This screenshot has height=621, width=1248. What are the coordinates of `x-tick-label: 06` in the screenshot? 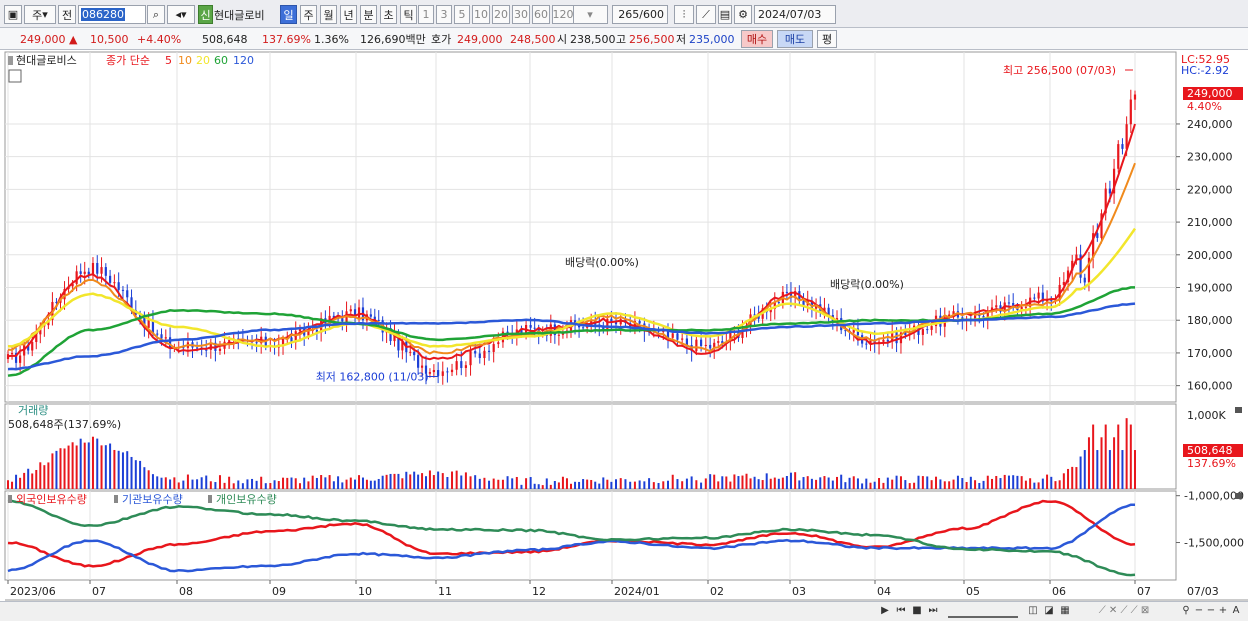 It's located at (1059, 591).